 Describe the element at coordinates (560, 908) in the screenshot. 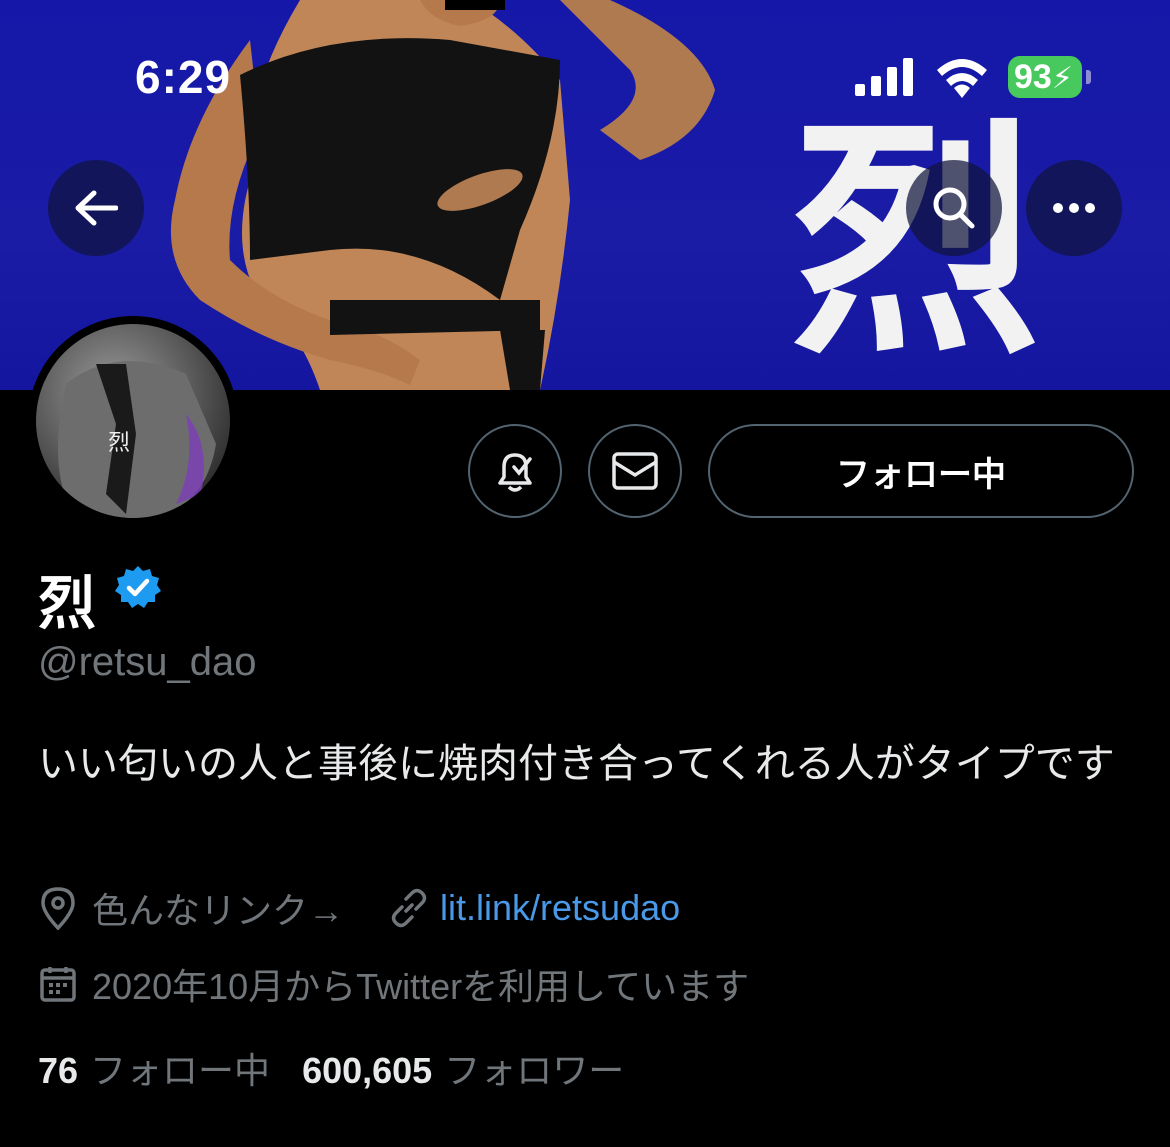

I see `website-link: lit.link/retsudao` at that location.